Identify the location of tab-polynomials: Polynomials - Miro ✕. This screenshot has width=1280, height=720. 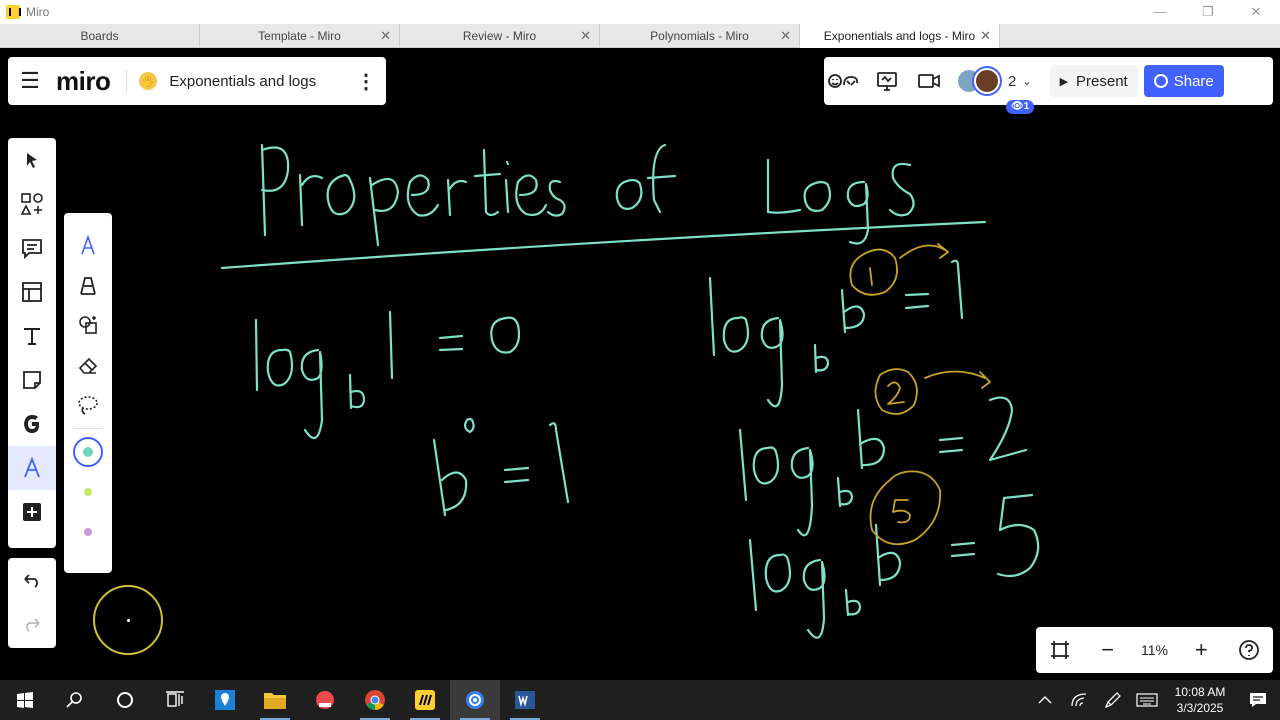
(700, 36).